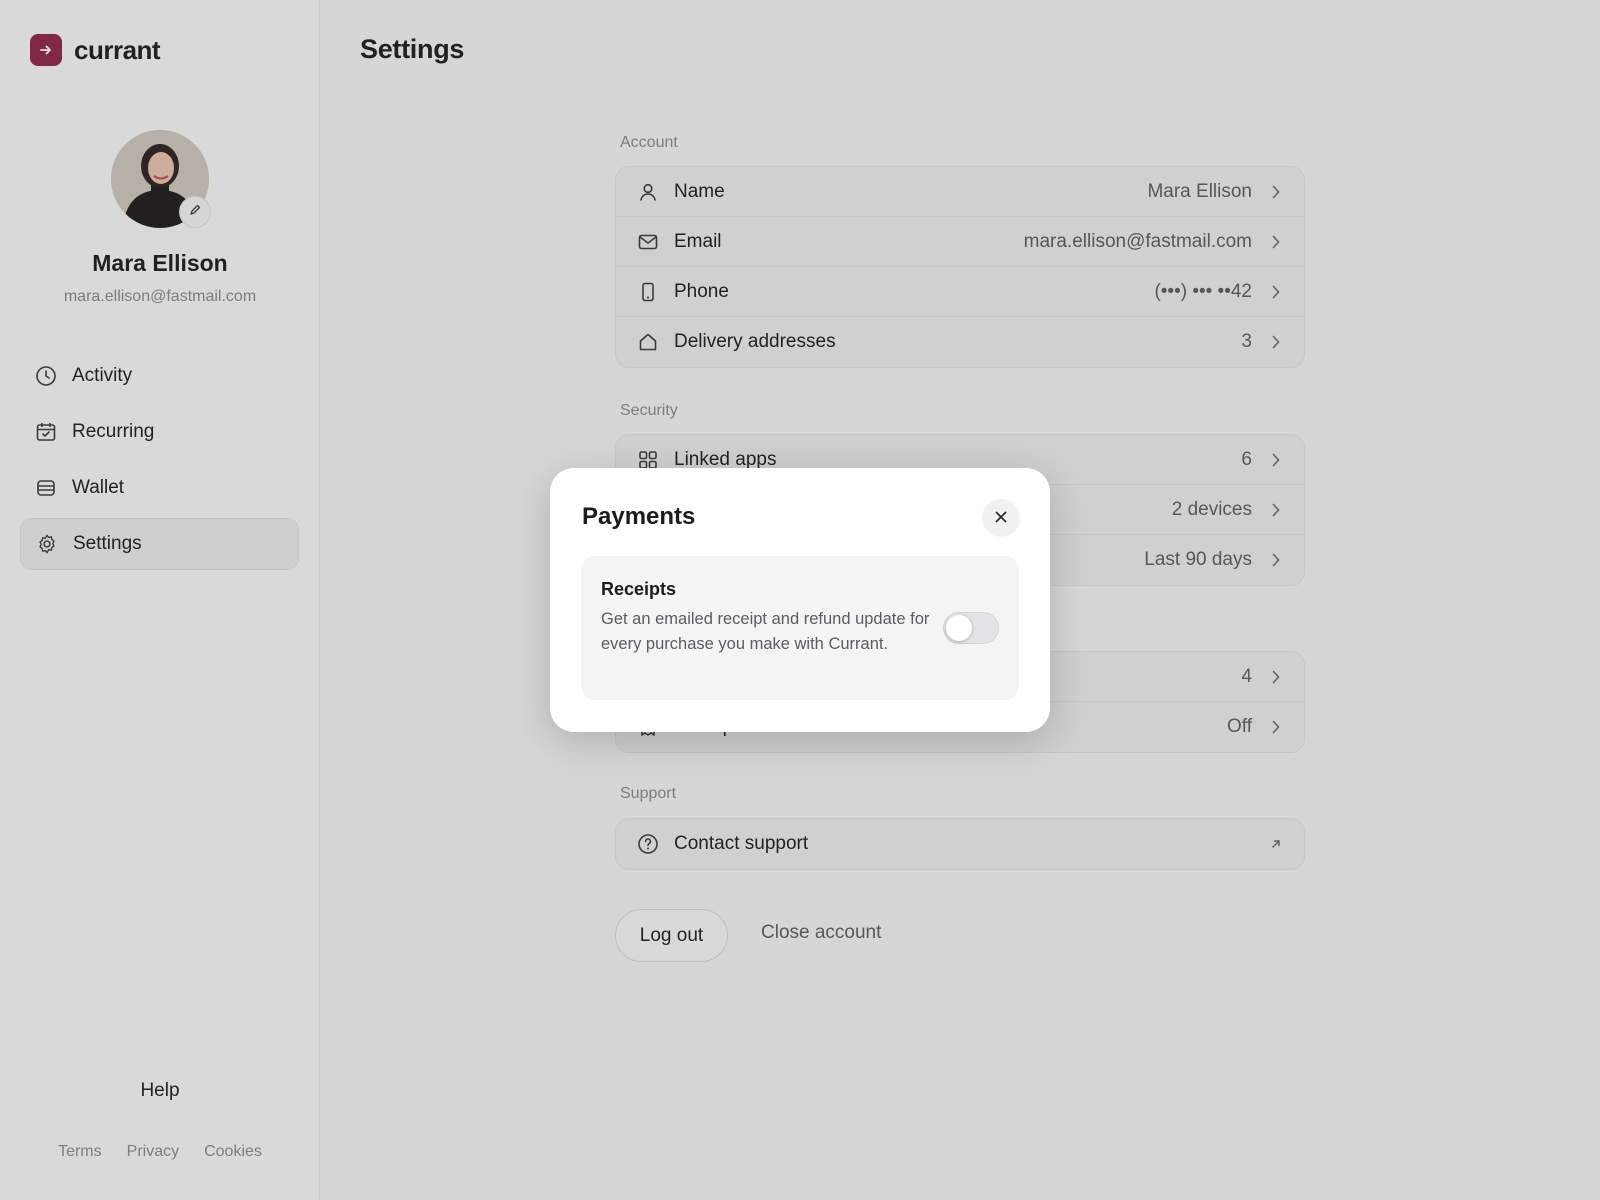 This screenshot has height=1200, width=1600. I want to click on close-icon, so click(1001, 518).